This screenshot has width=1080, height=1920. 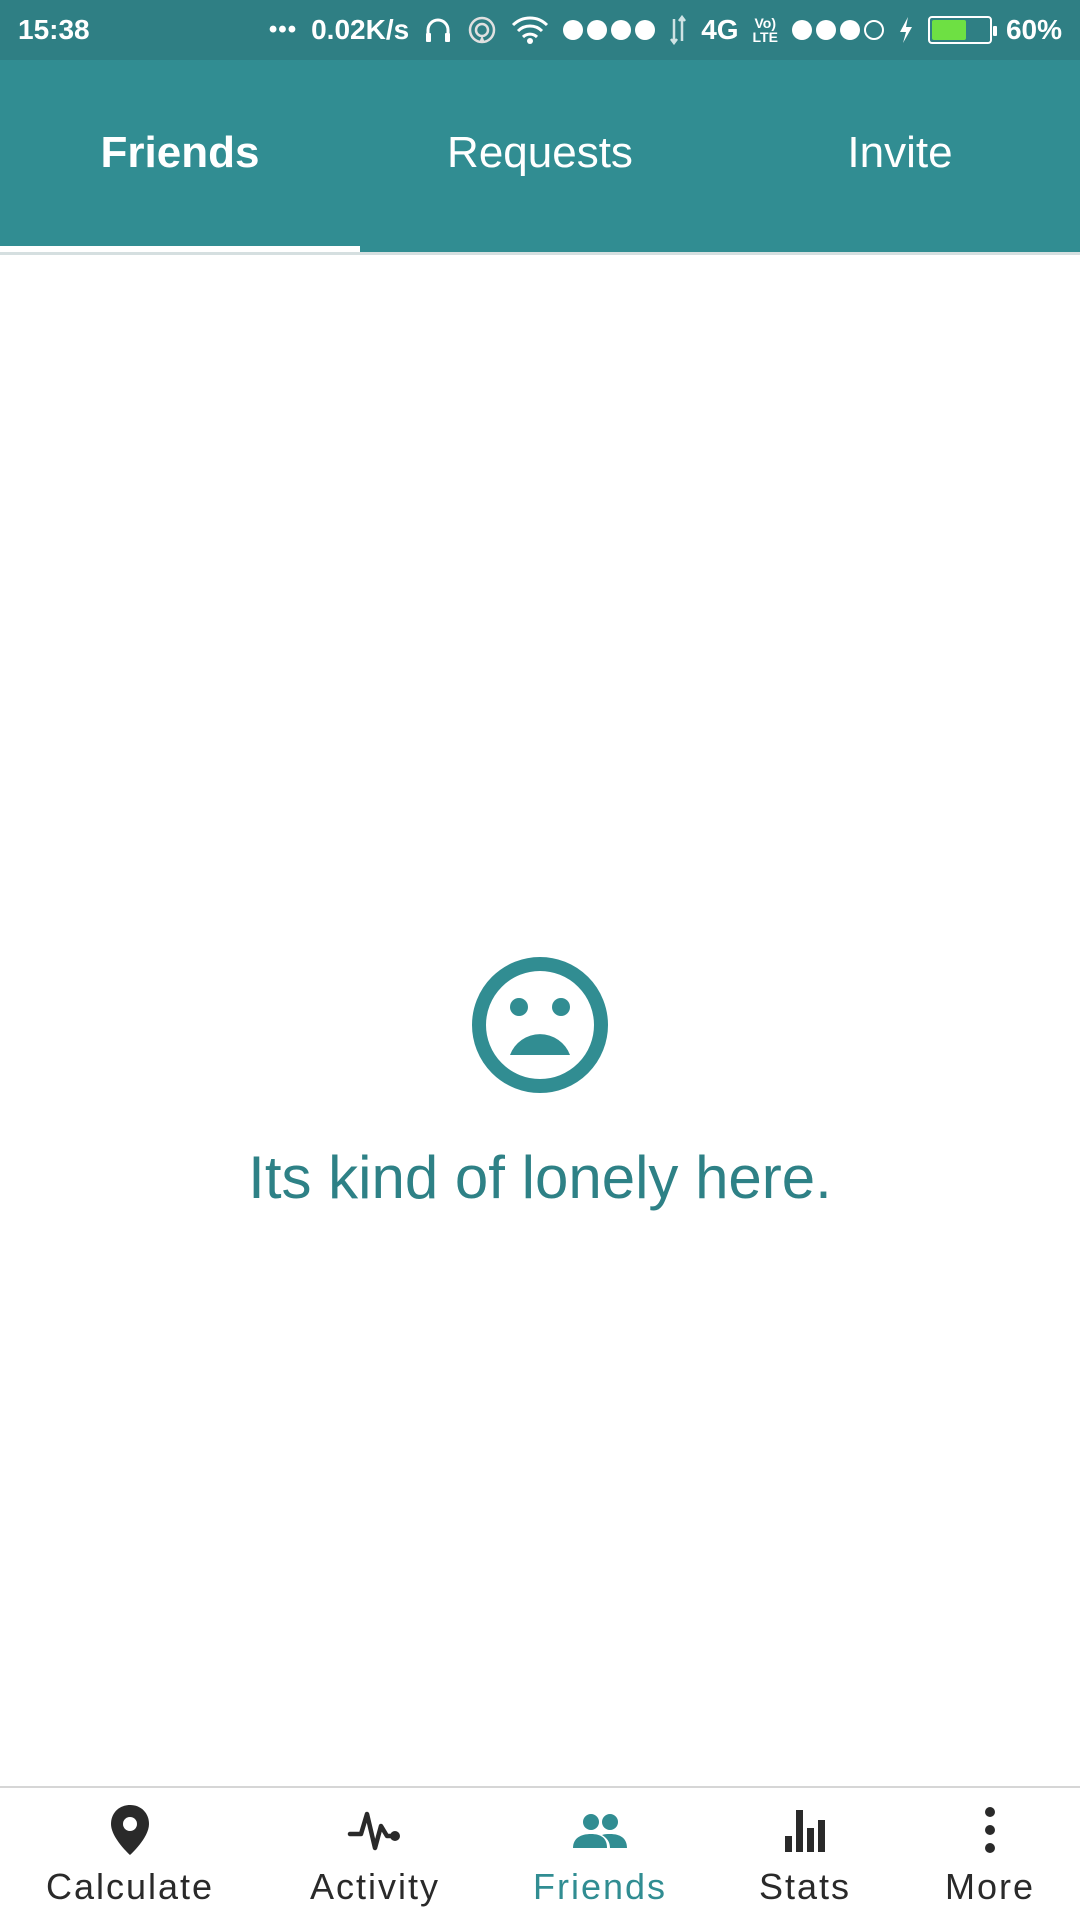 I want to click on location-pin-icon, so click(x=130, y=1830).